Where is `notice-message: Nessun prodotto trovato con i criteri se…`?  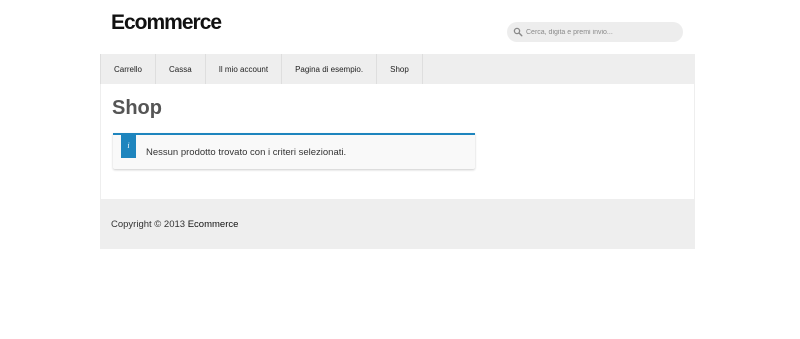 notice-message: Nessun prodotto trovato con i criteri se… is located at coordinates (246, 152).